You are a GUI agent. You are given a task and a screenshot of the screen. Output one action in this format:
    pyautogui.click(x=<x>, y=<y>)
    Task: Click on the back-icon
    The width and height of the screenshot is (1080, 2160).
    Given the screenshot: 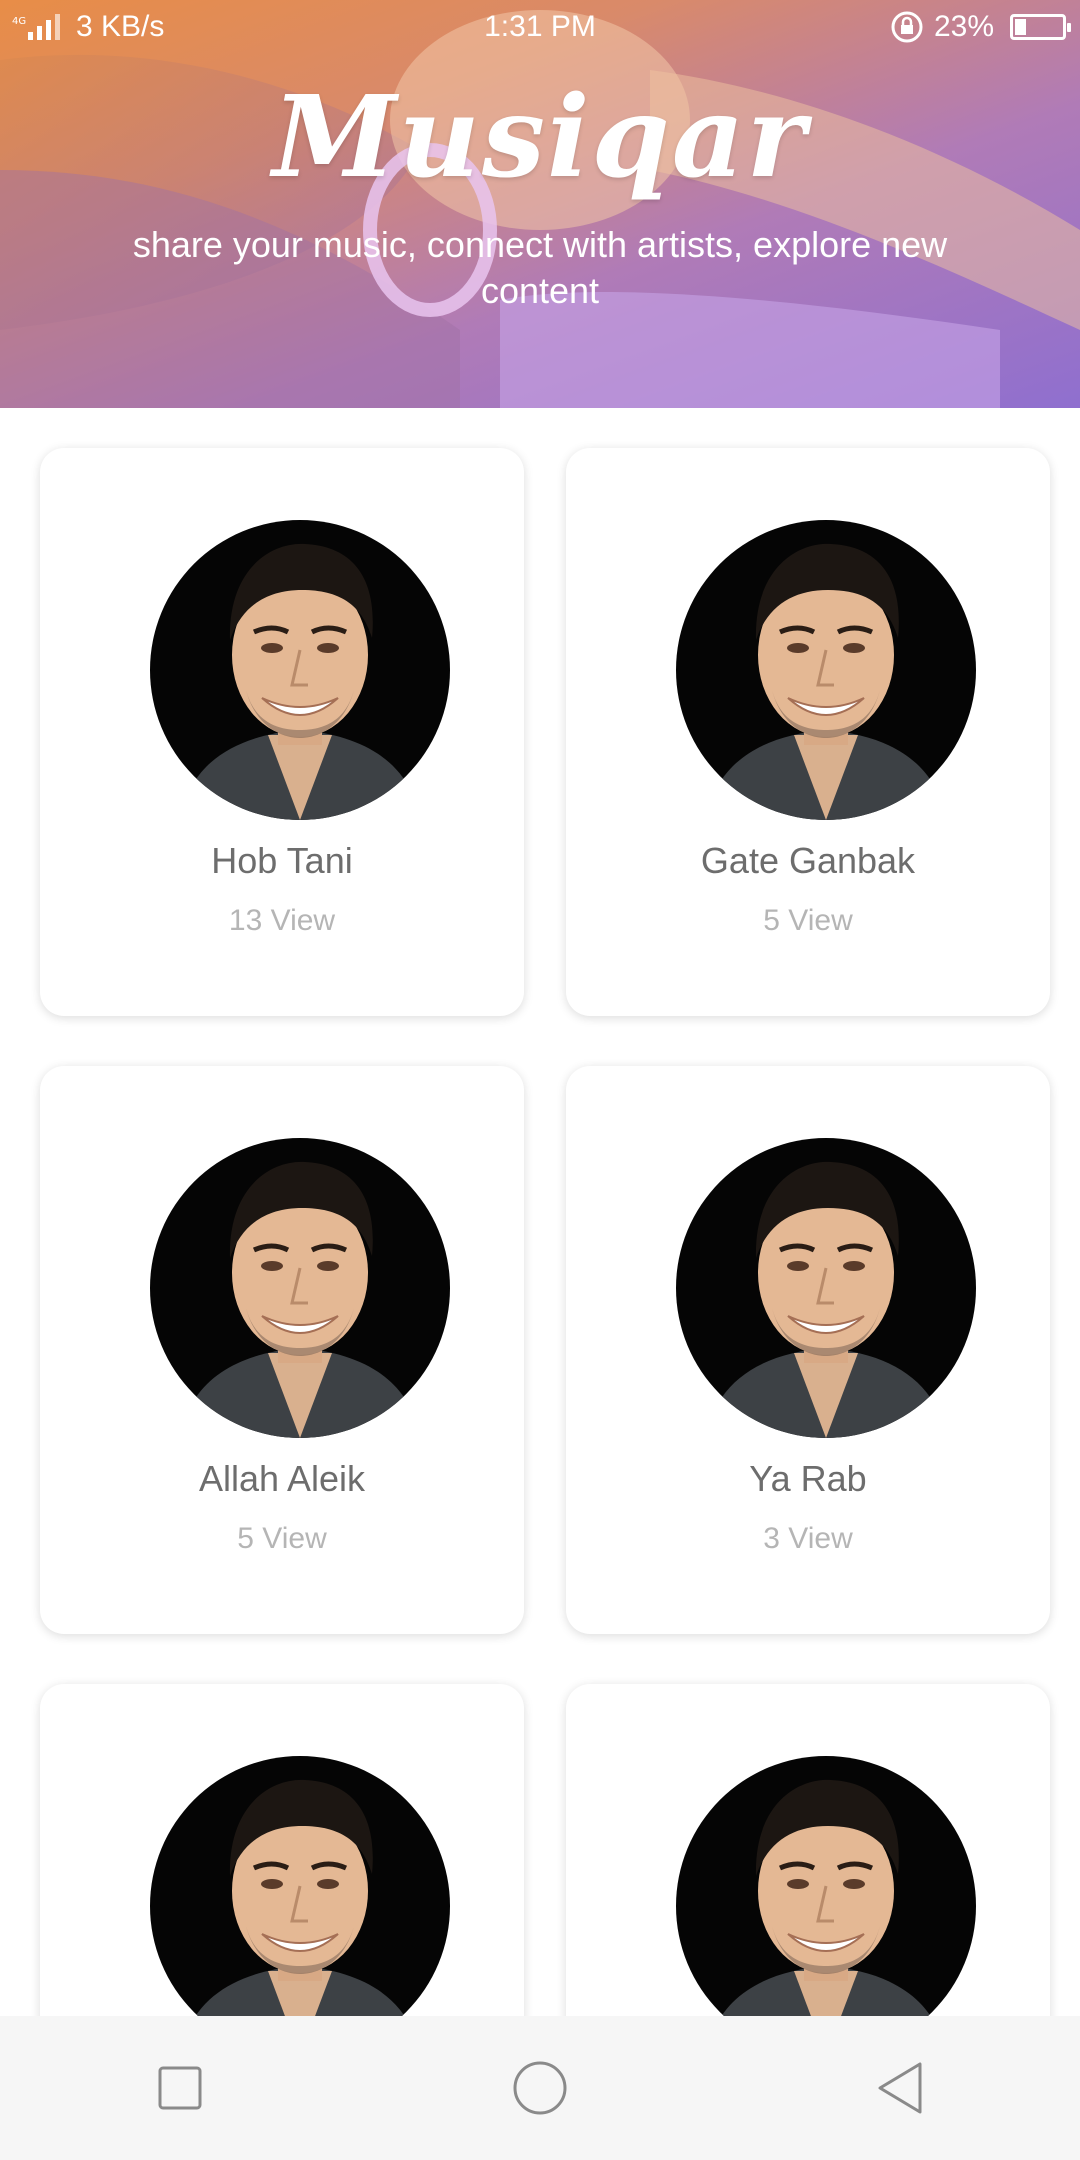 What is the action you would take?
    pyautogui.click(x=900, y=2088)
    